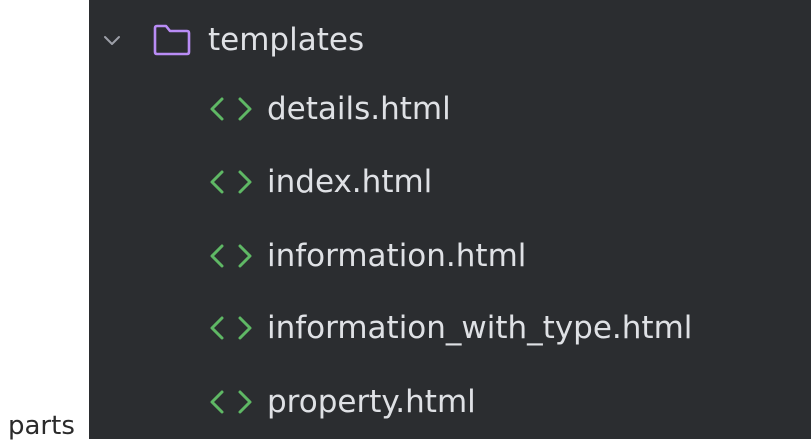 This screenshot has width=811, height=445. What do you see at coordinates (112, 41) in the screenshot?
I see `chevron-down-icon` at bounding box center [112, 41].